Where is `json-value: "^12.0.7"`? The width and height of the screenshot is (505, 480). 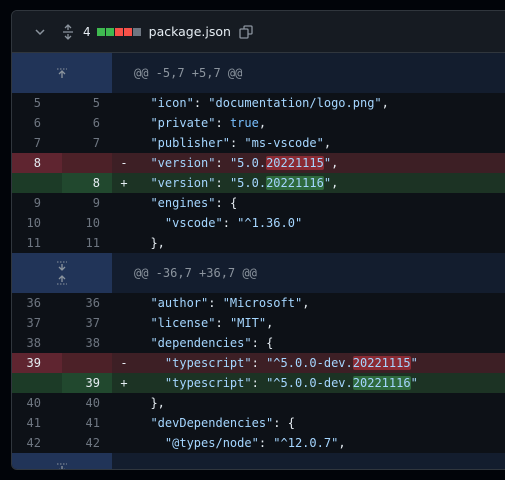 json-value: "^12.0.7" is located at coordinates (306, 443).